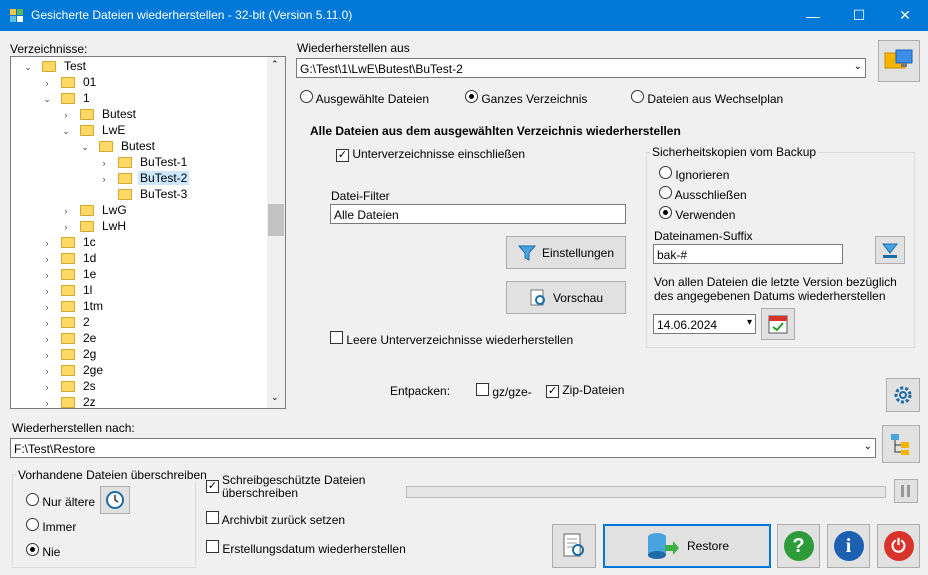 The height and width of the screenshot is (575, 928). Describe the element at coordinates (704, 324) in the screenshot. I see `date-picker: 14.06.2024 ▾` at that location.